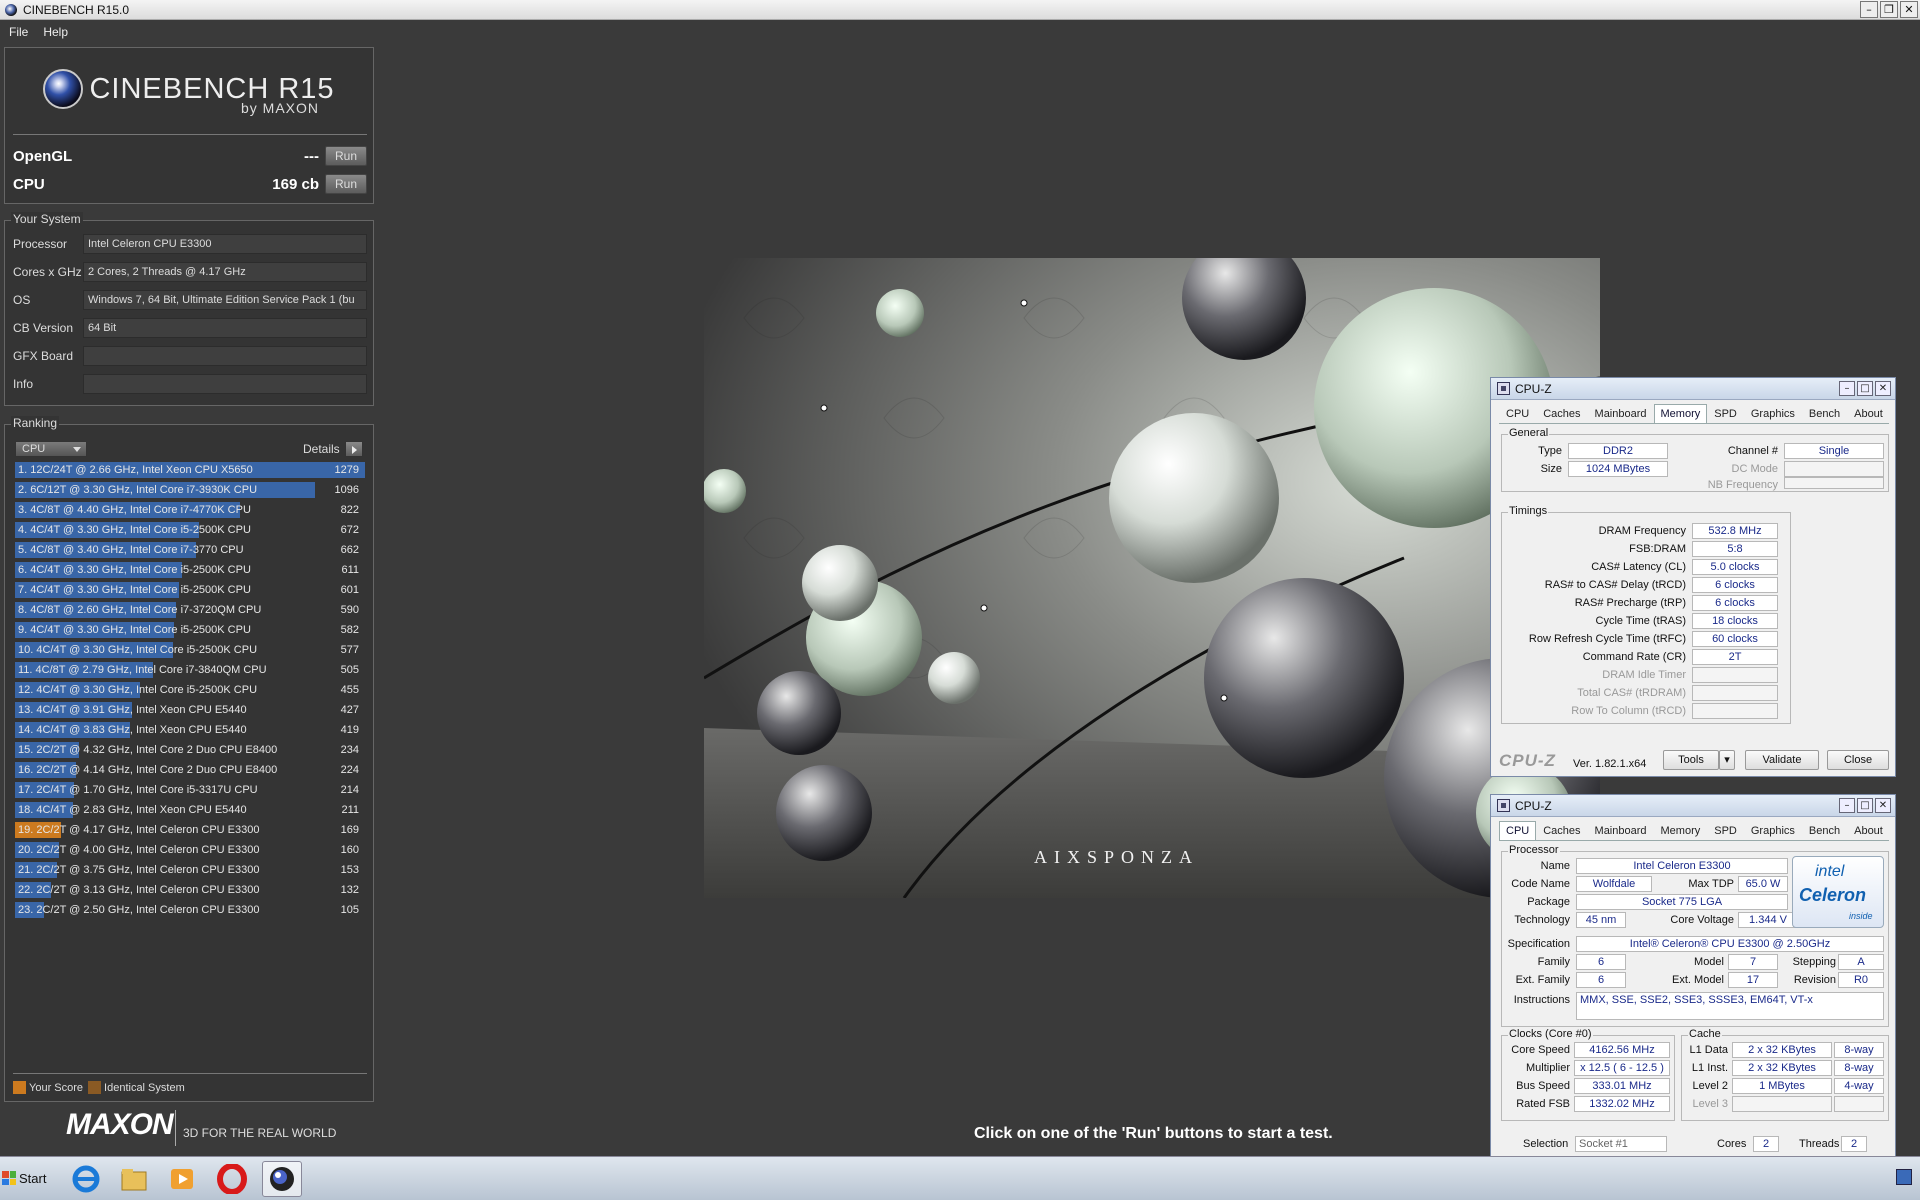 The width and height of the screenshot is (1920, 1200). I want to click on validate-button: Validate, so click(1782, 760).